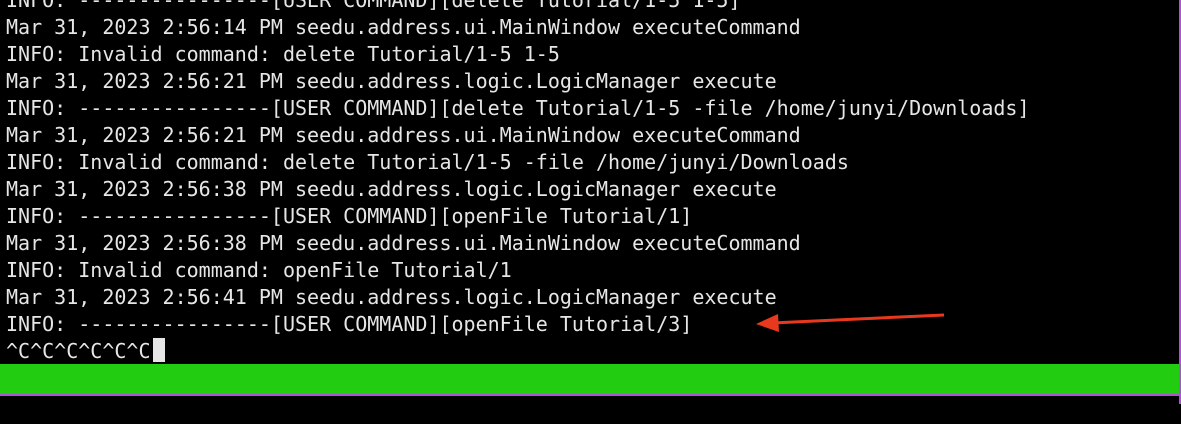  Describe the element at coordinates (590, 399) in the screenshot. I see `pane-border` at that location.